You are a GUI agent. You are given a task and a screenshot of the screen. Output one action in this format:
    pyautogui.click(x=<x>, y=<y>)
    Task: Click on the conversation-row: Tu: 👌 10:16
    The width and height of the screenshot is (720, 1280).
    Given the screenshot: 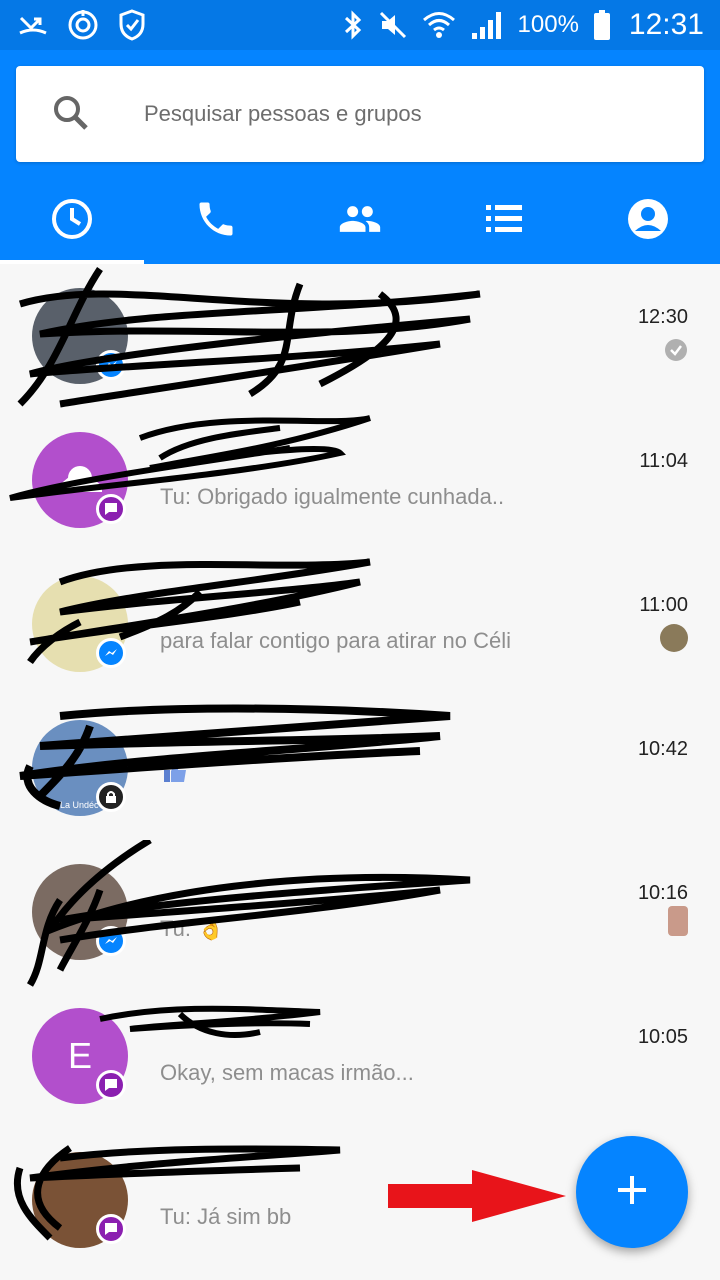 What is the action you would take?
    pyautogui.click(x=360, y=913)
    